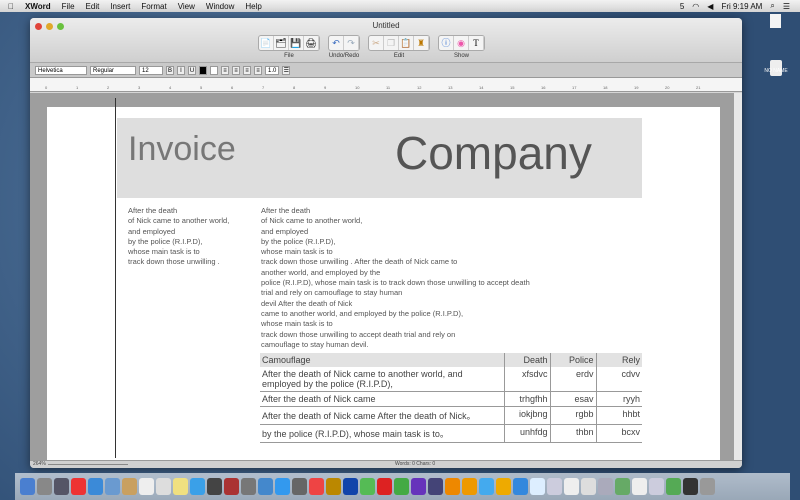 Image resolution: width=800 pixels, height=500 pixels. I want to click on table-cell: thbn, so click(572, 433).